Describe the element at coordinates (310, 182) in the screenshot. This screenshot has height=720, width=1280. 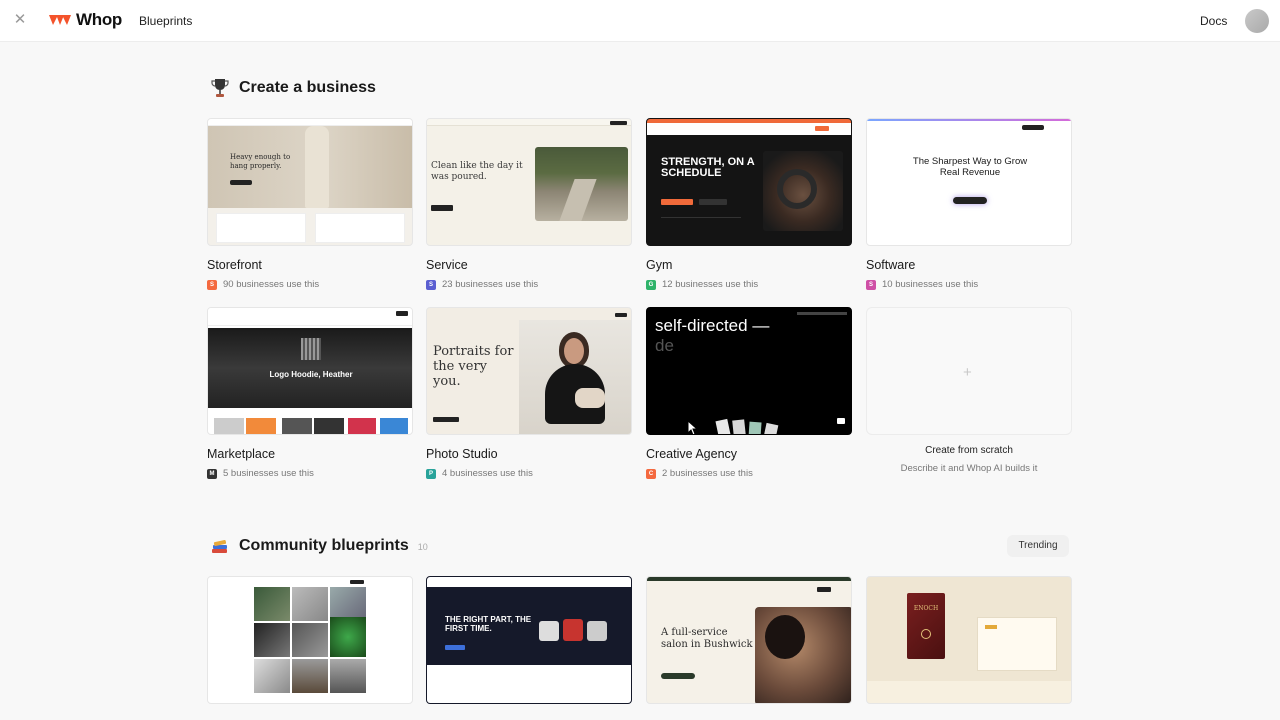
I see `card-preview: Heavy enough to hang properly.` at that location.